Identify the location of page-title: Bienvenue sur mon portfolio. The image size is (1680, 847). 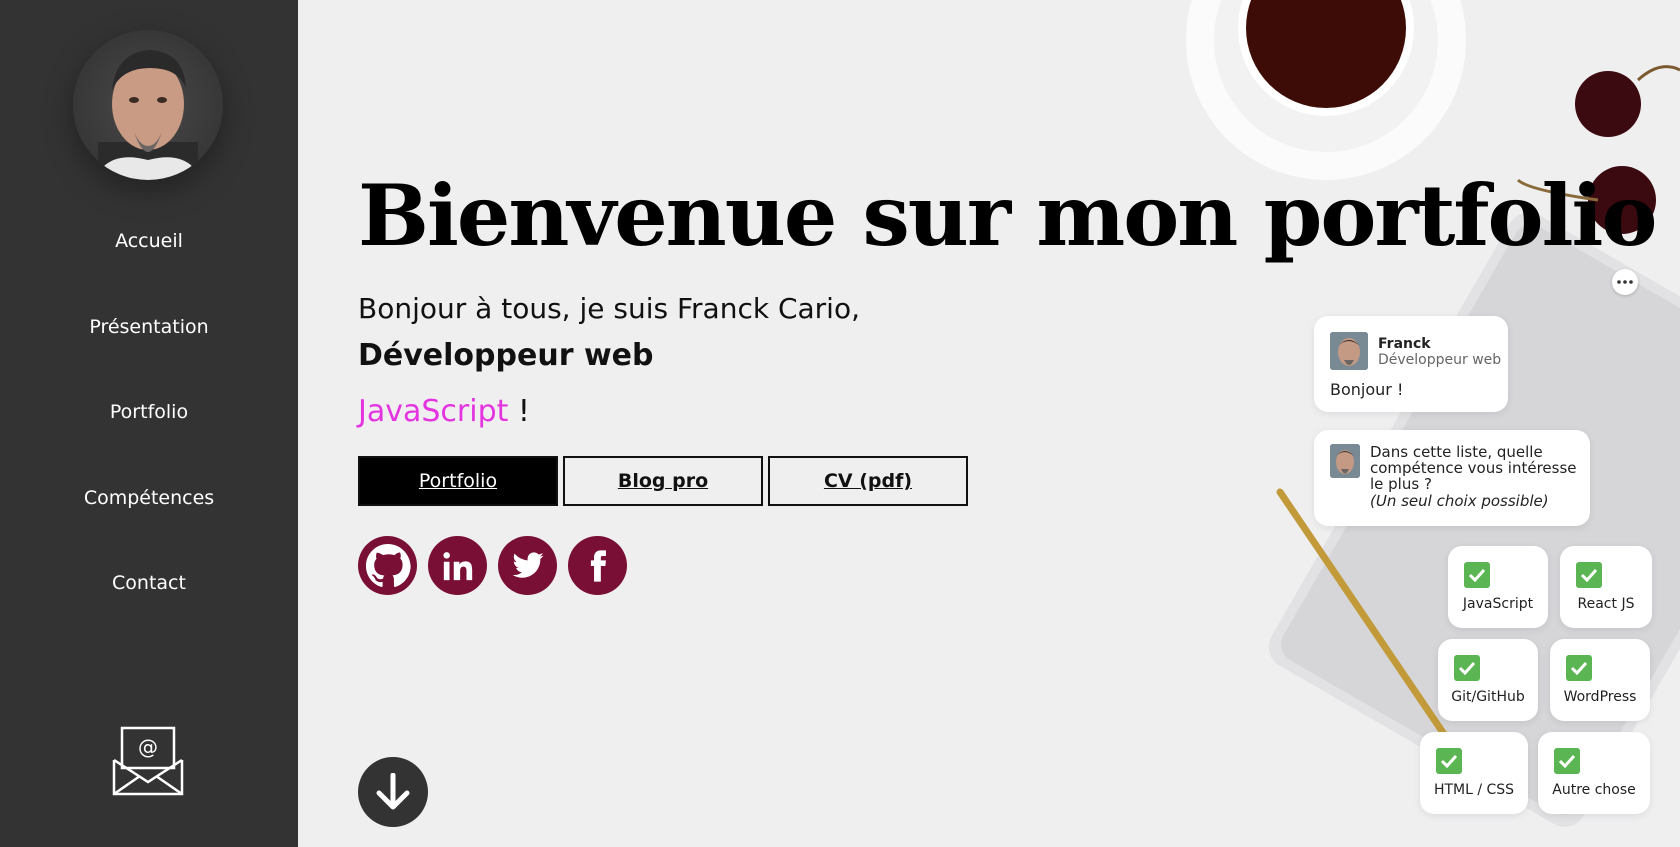
(1007, 215).